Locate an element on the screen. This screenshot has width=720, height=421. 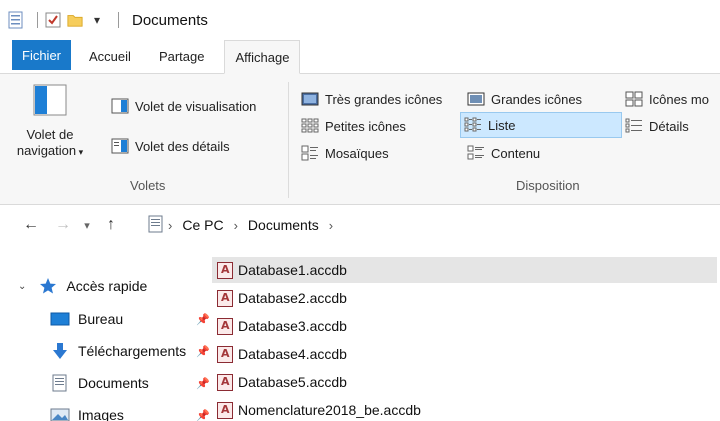
dropdown-arrow-icon: ▾ is located at coordinates (80, 152).